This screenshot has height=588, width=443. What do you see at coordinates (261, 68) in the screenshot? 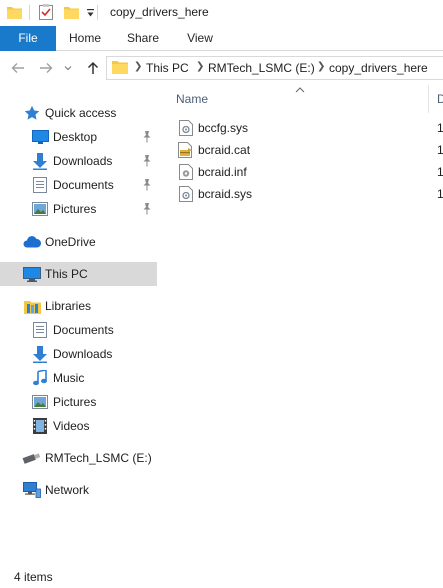
I see `breadcrumb-drive: RMTech_LSMC (E:)` at bounding box center [261, 68].